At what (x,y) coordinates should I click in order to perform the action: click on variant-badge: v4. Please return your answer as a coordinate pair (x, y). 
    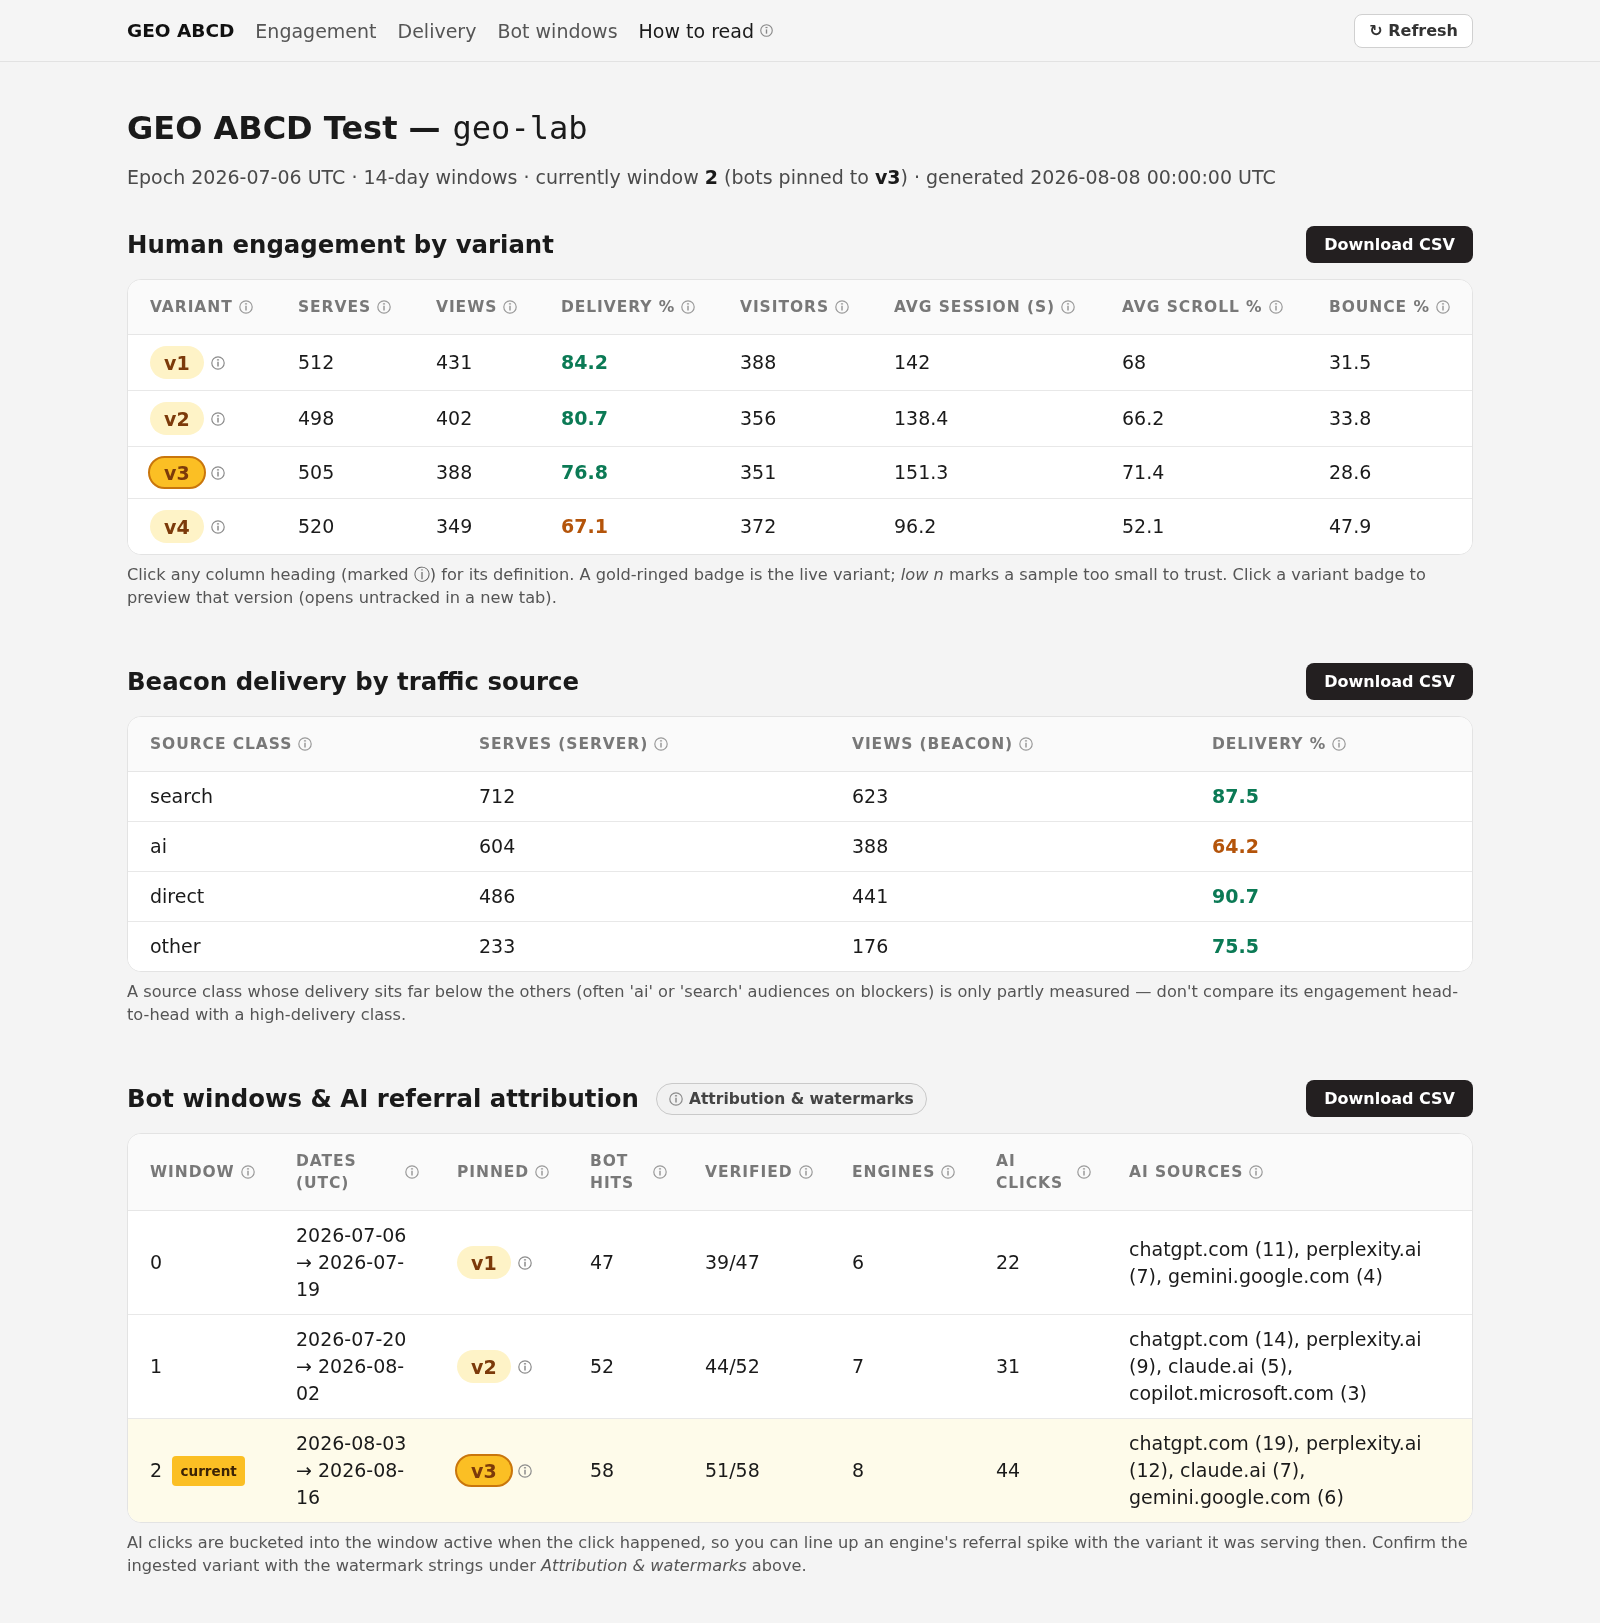
    Looking at the image, I should click on (177, 526).